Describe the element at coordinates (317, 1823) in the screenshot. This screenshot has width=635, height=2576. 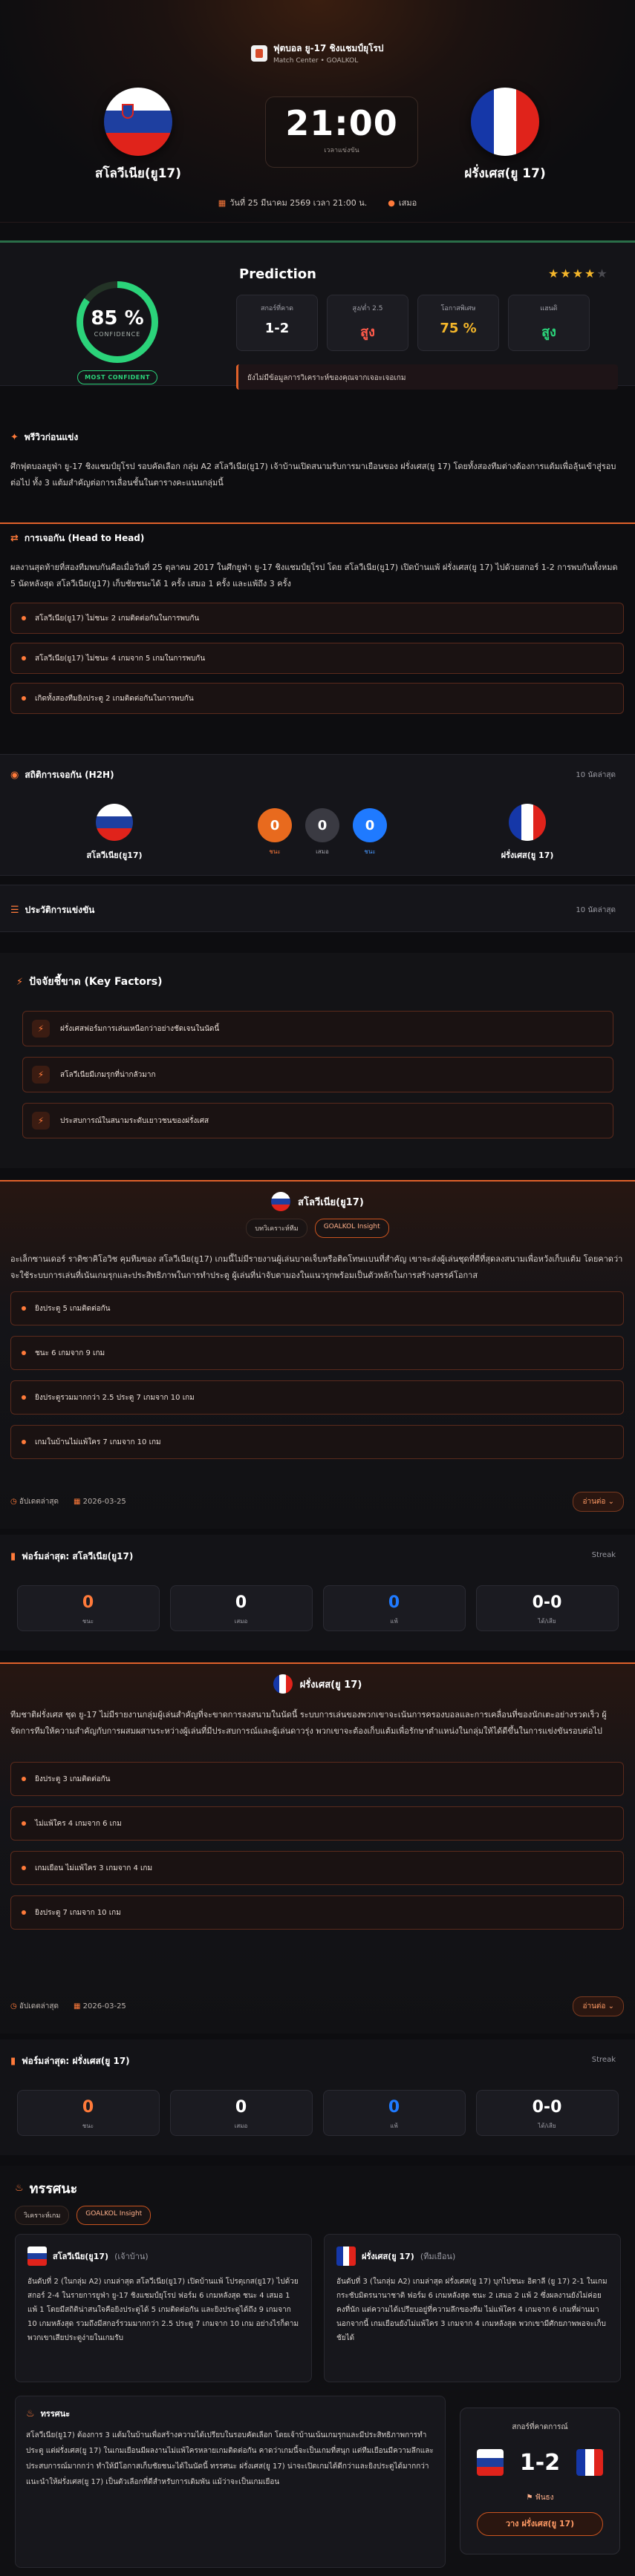
I see `list-item: ไม่แพ้ใคร 4 เกมจาก 6 เกม` at that location.